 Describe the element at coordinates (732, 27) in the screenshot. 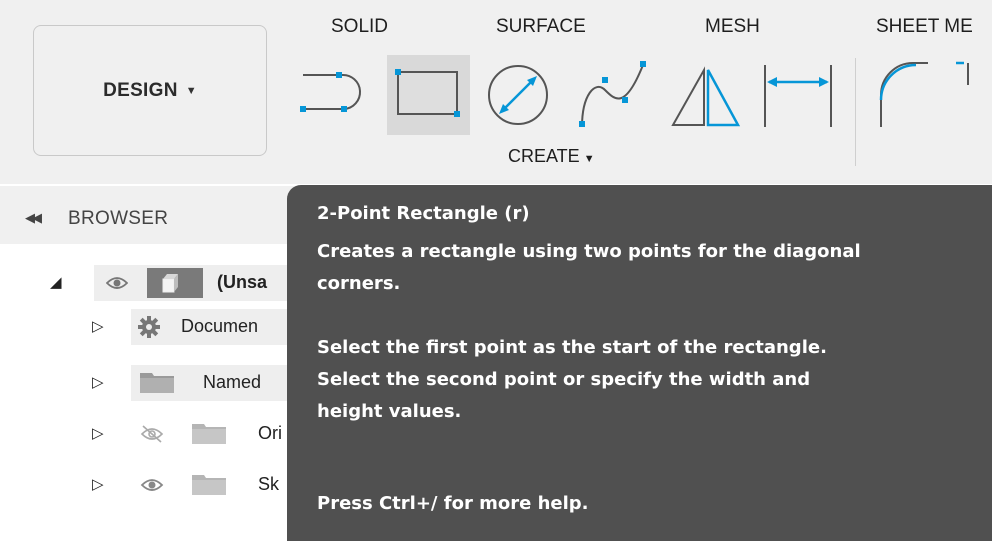

I see `tab-mesh: MESH` at that location.